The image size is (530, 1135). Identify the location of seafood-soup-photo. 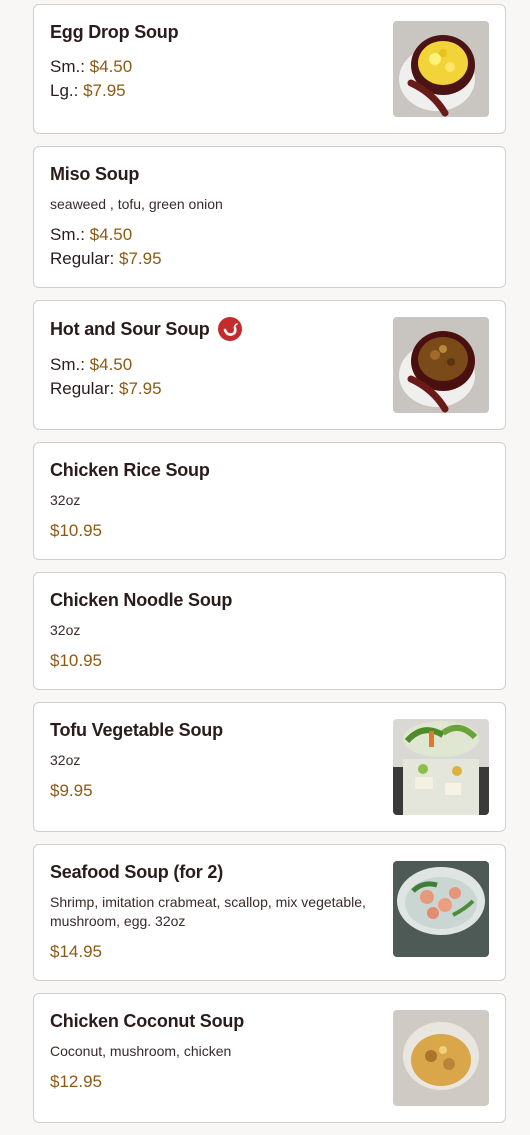
(441, 909).